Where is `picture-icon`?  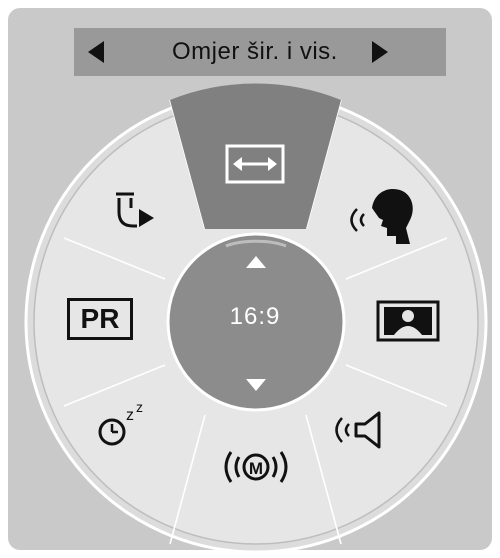 picture-icon is located at coordinates (408, 321).